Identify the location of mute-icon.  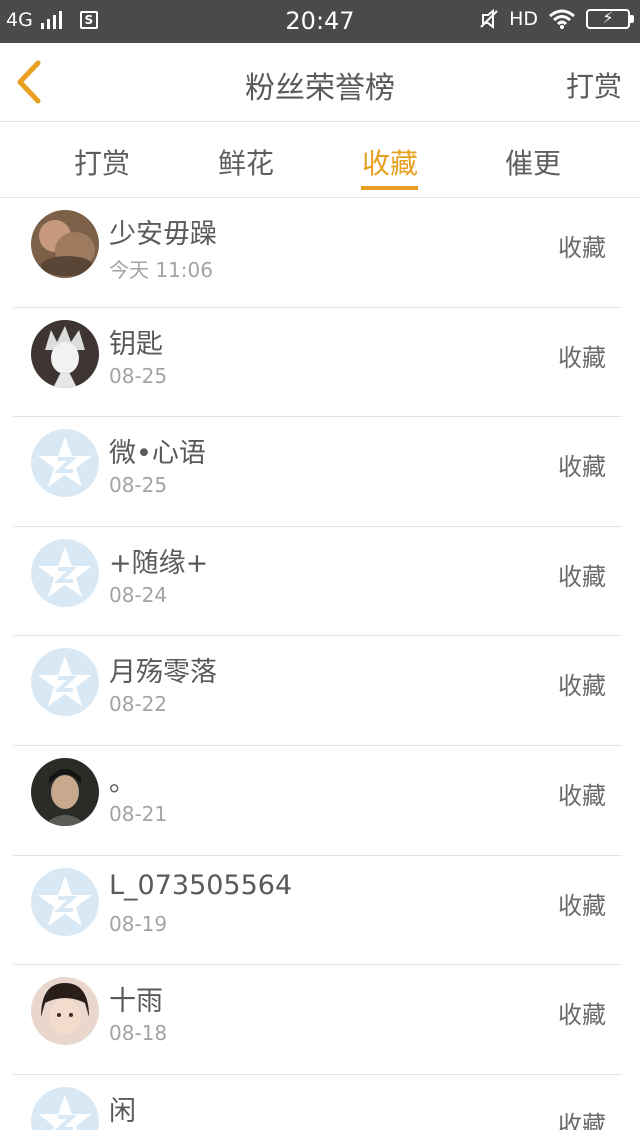
(489, 19).